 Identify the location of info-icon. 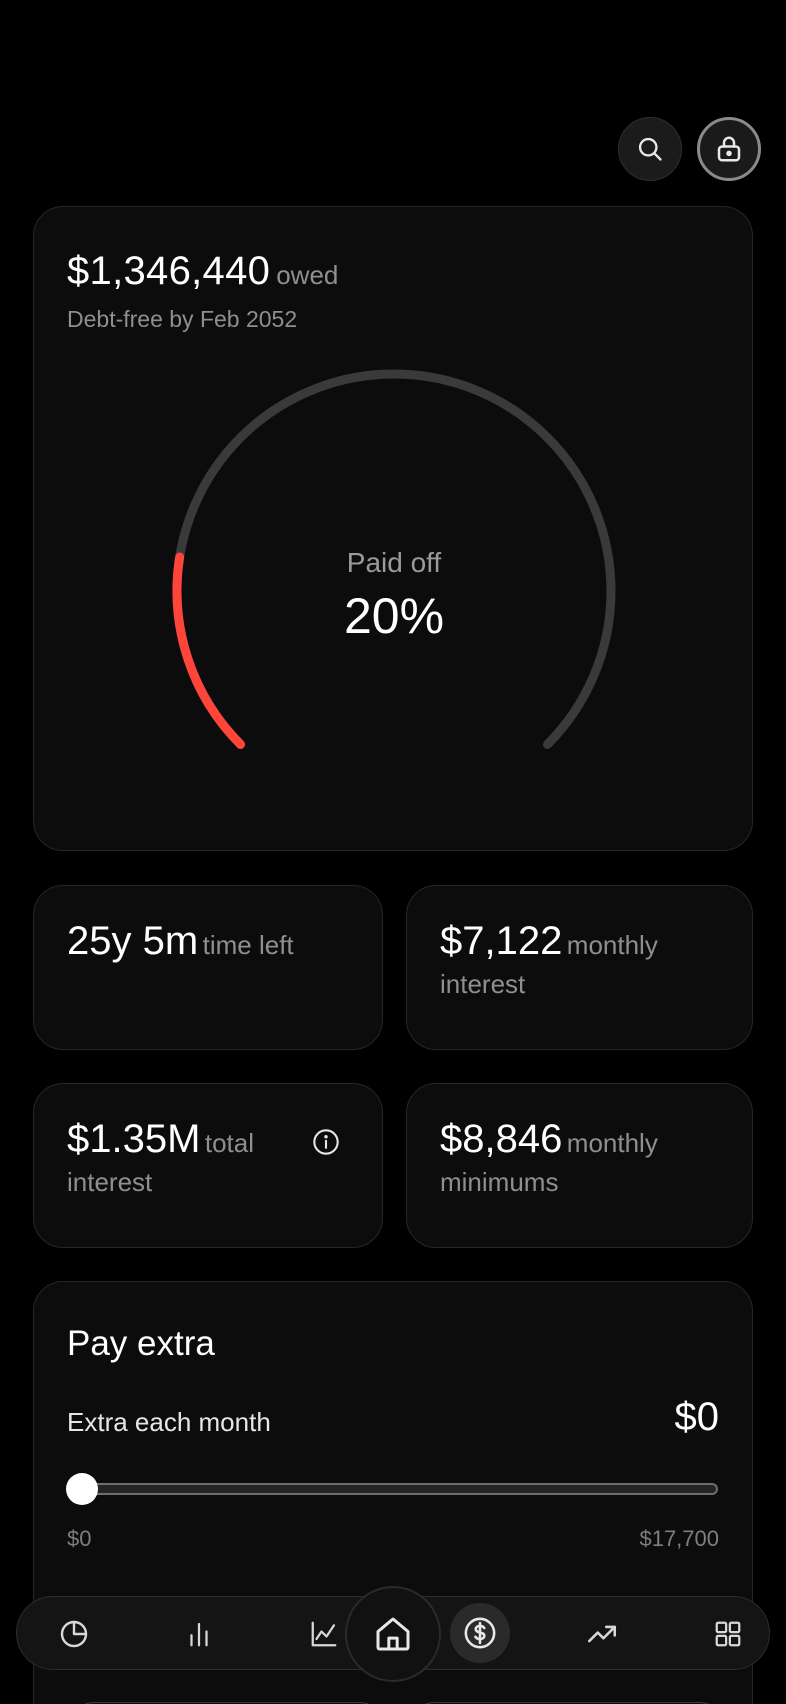
(326, 1142).